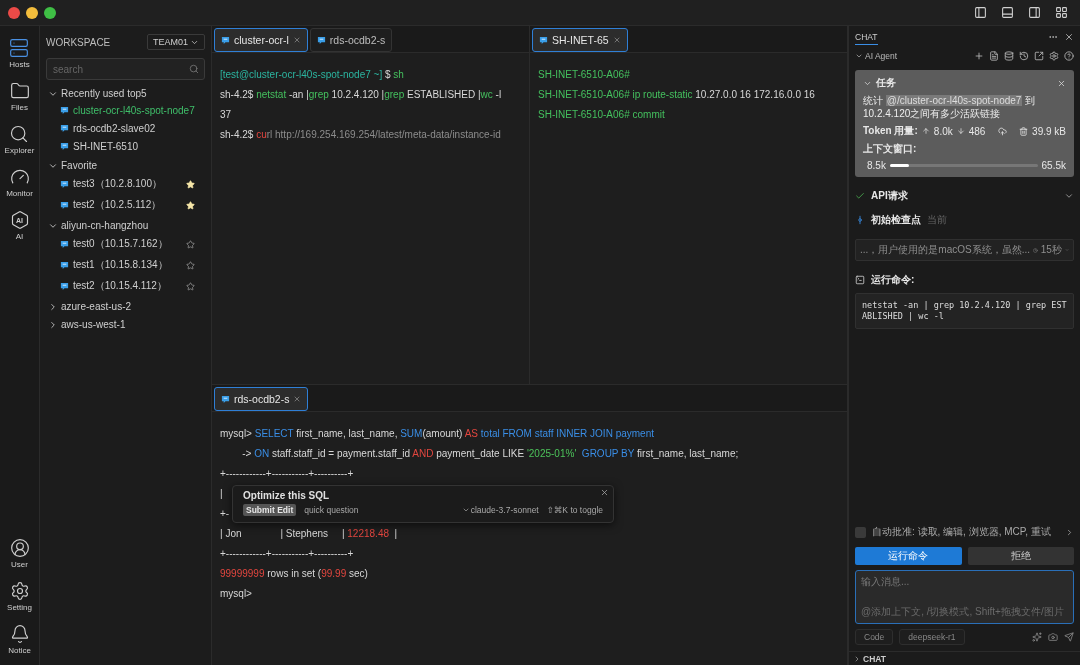  Describe the element at coordinates (361, 95) in the screenshot. I see `terminal-line: sh-4.2$ netstat -an |grep 10.2.4.120 |grep ESTABLISHED |wc -l` at that location.